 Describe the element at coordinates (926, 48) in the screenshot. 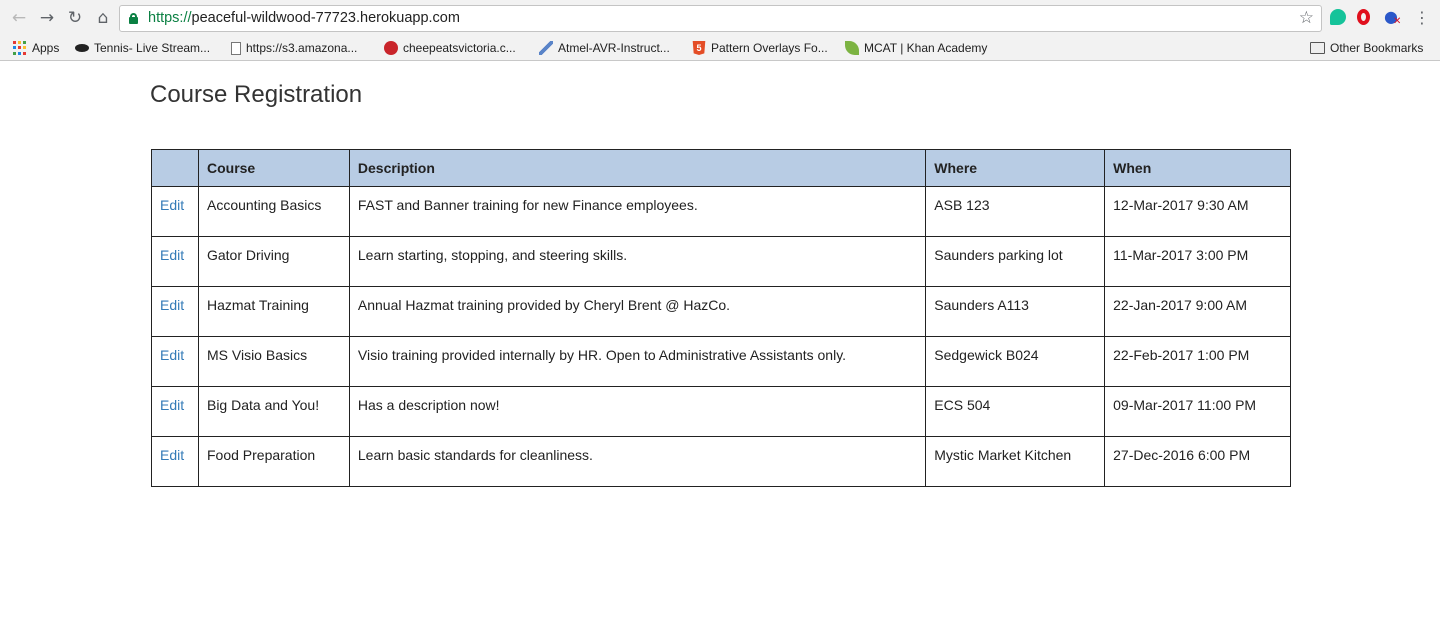

I see `bookmark-label: MCAT | Khan Academy` at that location.